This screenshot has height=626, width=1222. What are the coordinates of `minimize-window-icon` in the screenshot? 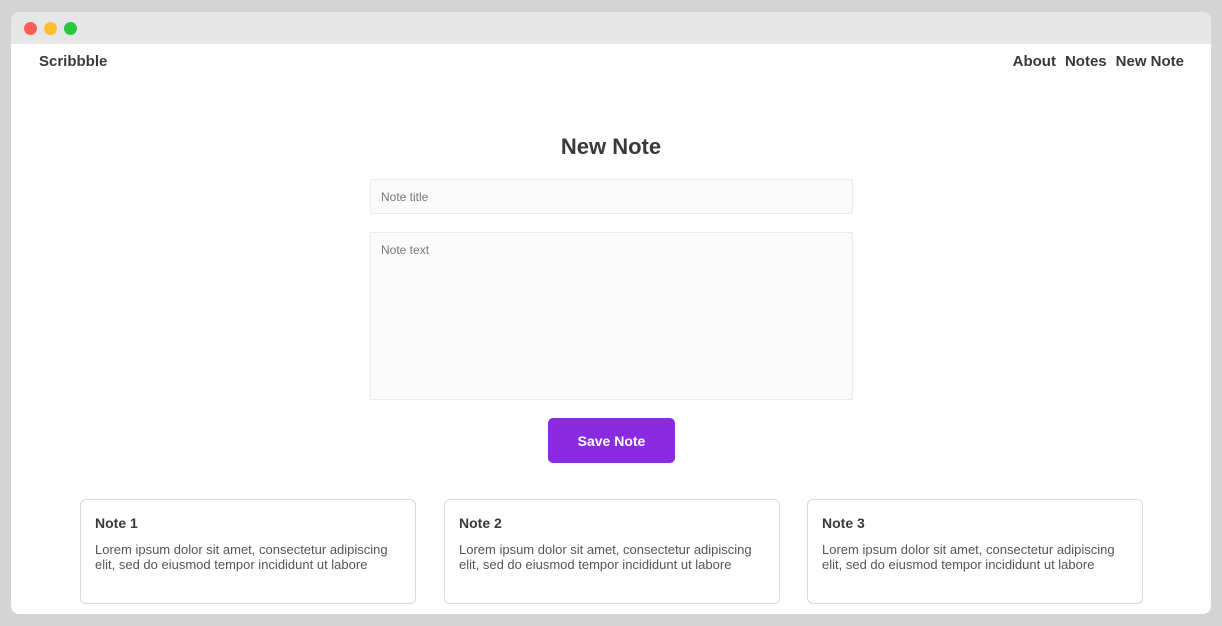 It's located at (50, 28).